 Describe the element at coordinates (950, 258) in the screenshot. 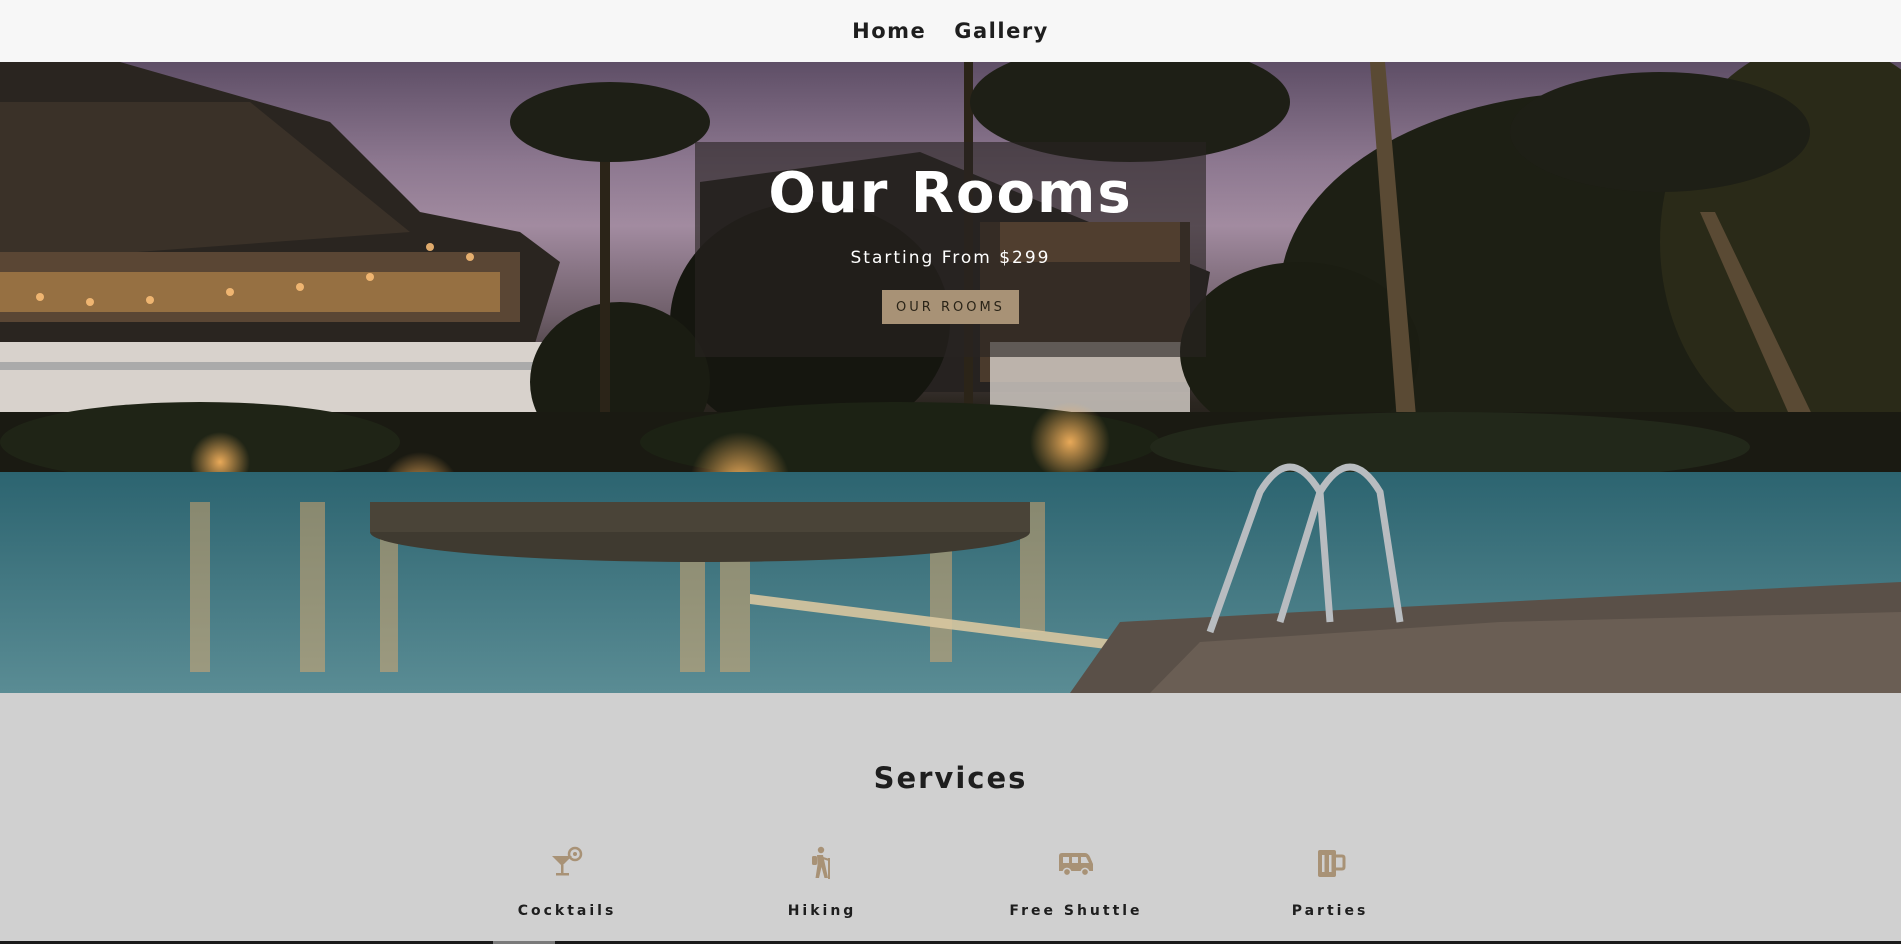

I see `hero-subtitle: Starting From $299` at that location.